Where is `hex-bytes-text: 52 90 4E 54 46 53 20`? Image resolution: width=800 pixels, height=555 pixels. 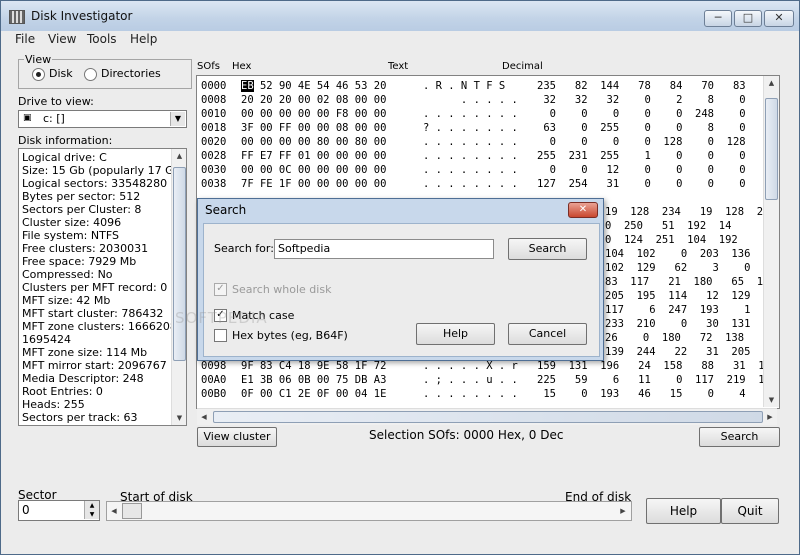
hex-bytes-text: 52 90 4E 54 46 53 20 is located at coordinates (320, 86).